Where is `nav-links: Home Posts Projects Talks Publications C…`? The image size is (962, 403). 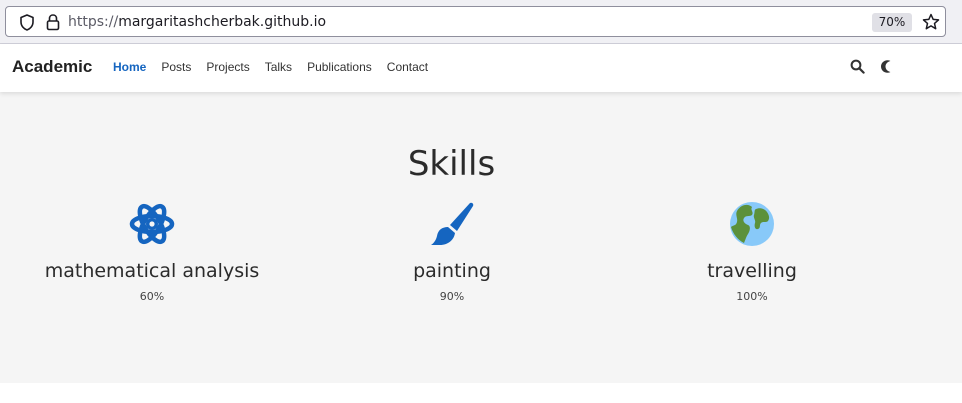
nav-links: Home Posts Projects Talks Publications C… is located at coordinates (278, 67).